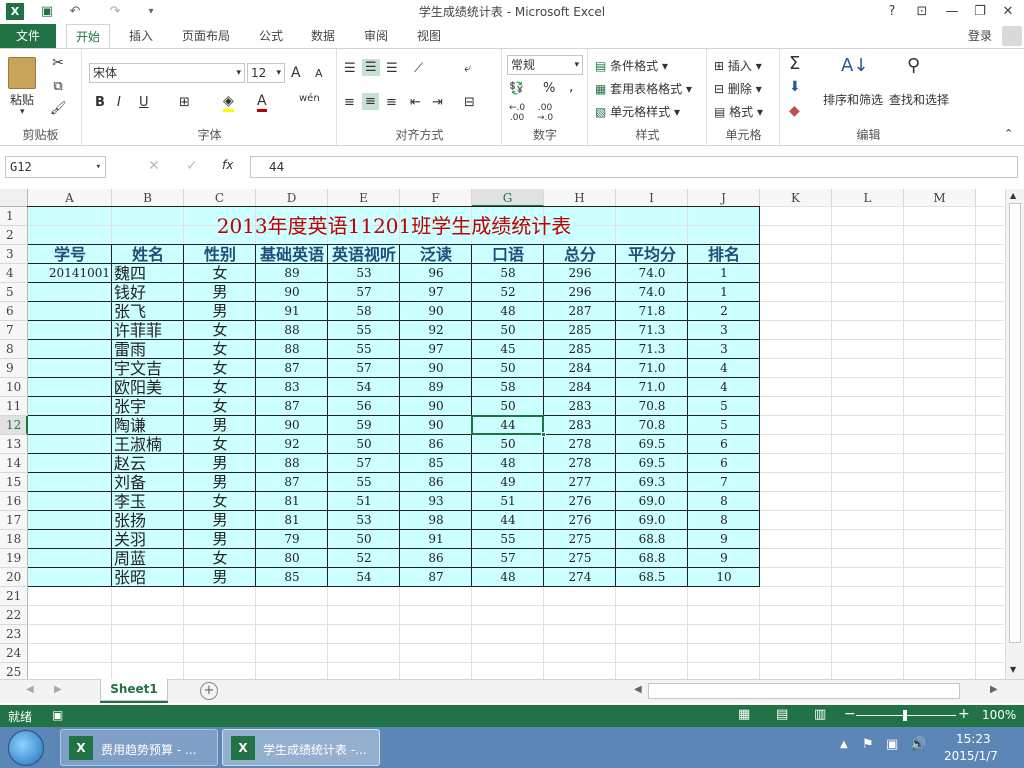 The width and height of the screenshot is (1024, 768). Describe the element at coordinates (70, 198) in the screenshot. I see `column-header: A` at that location.